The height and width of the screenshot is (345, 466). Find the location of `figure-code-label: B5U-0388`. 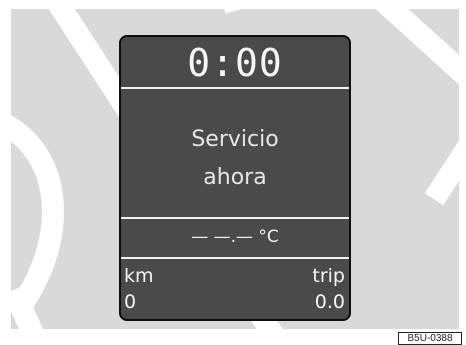

figure-code-label: B5U-0388 is located at coordinates (430, 338).